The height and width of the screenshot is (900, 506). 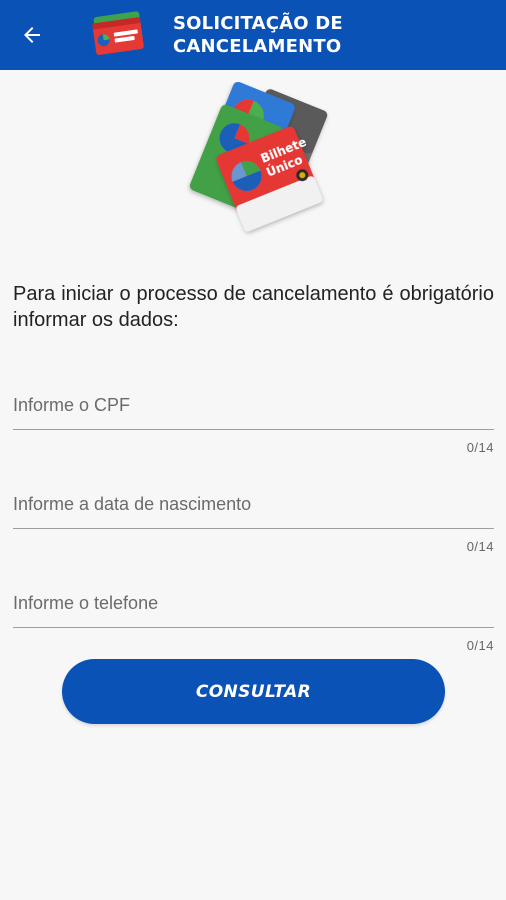 What do you see at coordinates (258, 23) in the screenshot?
I see `page-title-line1: SOLICITAÇÃO DE` at bounding box center [258, 23].